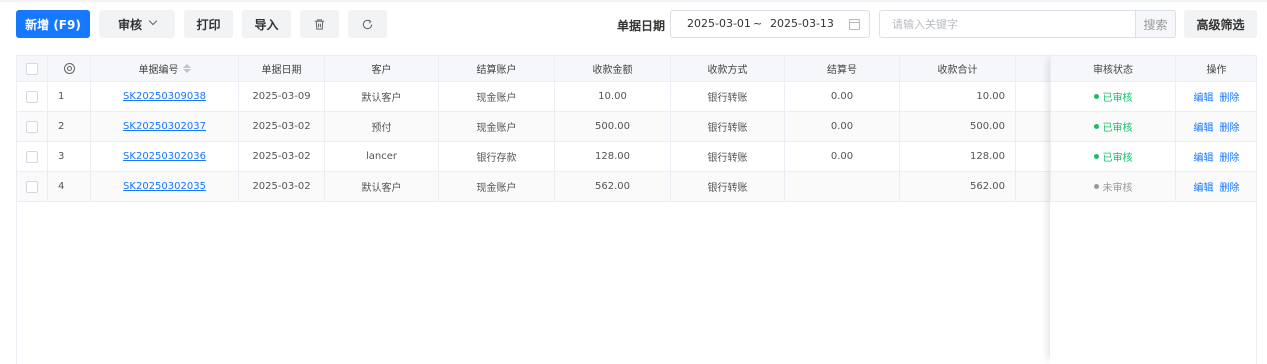 Image resolution: width=1267 pixels, height=364 pixels. Describe the element at coordinates (613, 96) in the screenshot. I see `row-amount: 10.00` at that location.